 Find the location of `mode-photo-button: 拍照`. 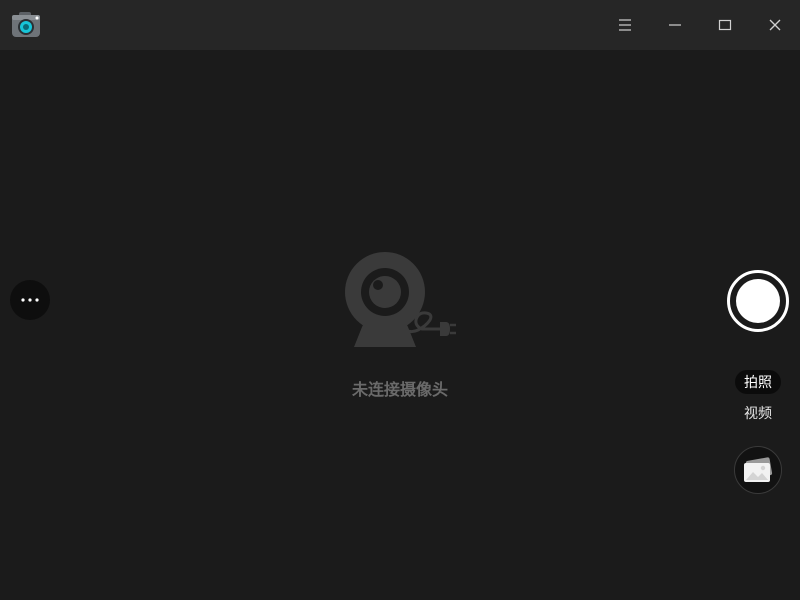

mode-photo-button: 拍照 is located at coordinates (758, 382).